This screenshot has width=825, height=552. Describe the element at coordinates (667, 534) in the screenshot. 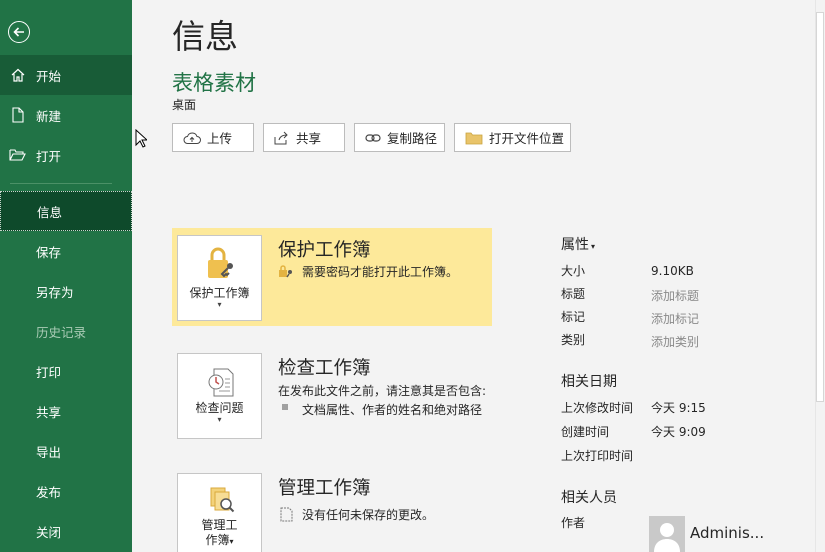

I see `avatar` at that location.